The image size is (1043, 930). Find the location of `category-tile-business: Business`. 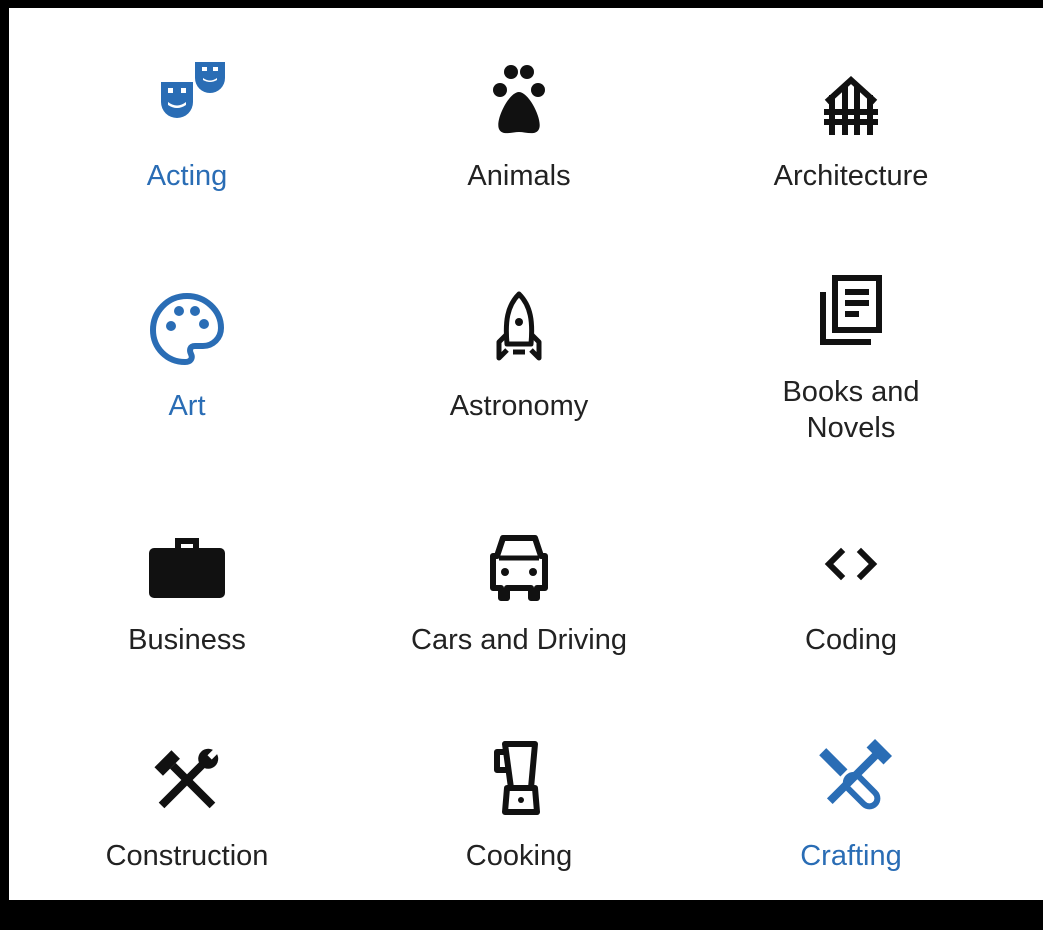

category-tile-business: Business is located at coordinates (187, 614).